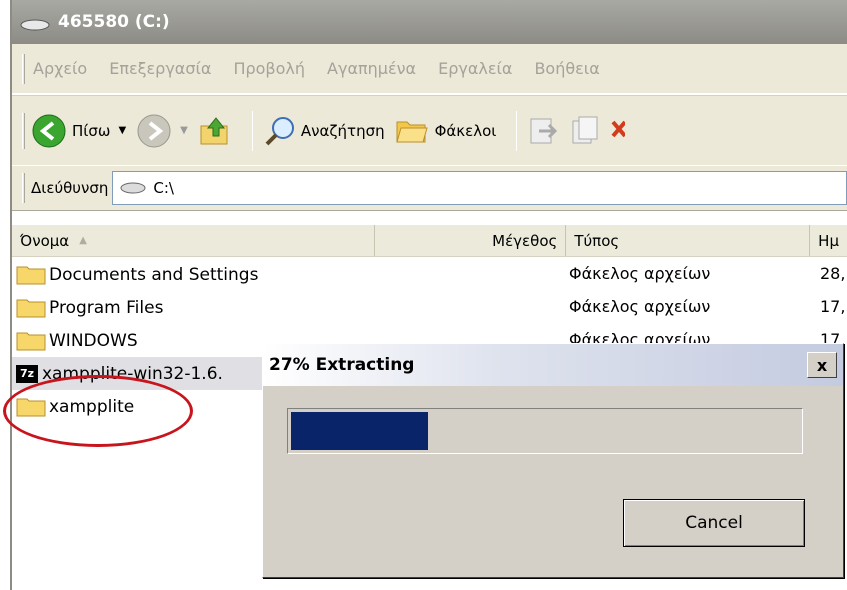 The height and width of the screenshot is (590, 847). I want to click on search-button: Αναζήτηση, so click(324, 131).